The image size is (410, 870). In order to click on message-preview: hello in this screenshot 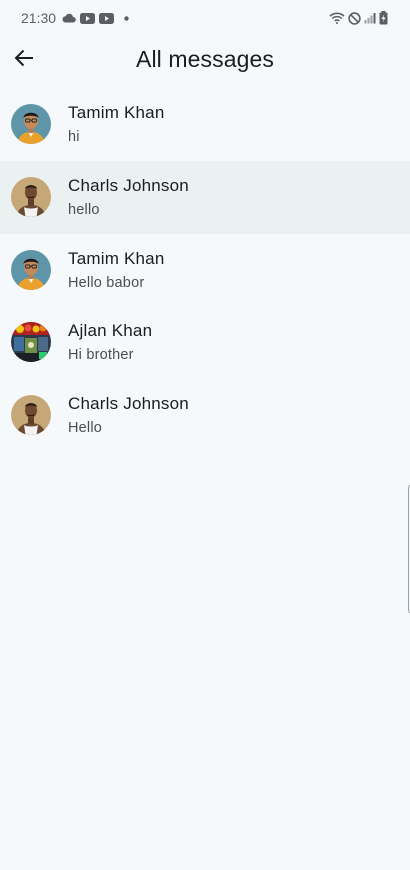, I will do `click(84, 209)`.